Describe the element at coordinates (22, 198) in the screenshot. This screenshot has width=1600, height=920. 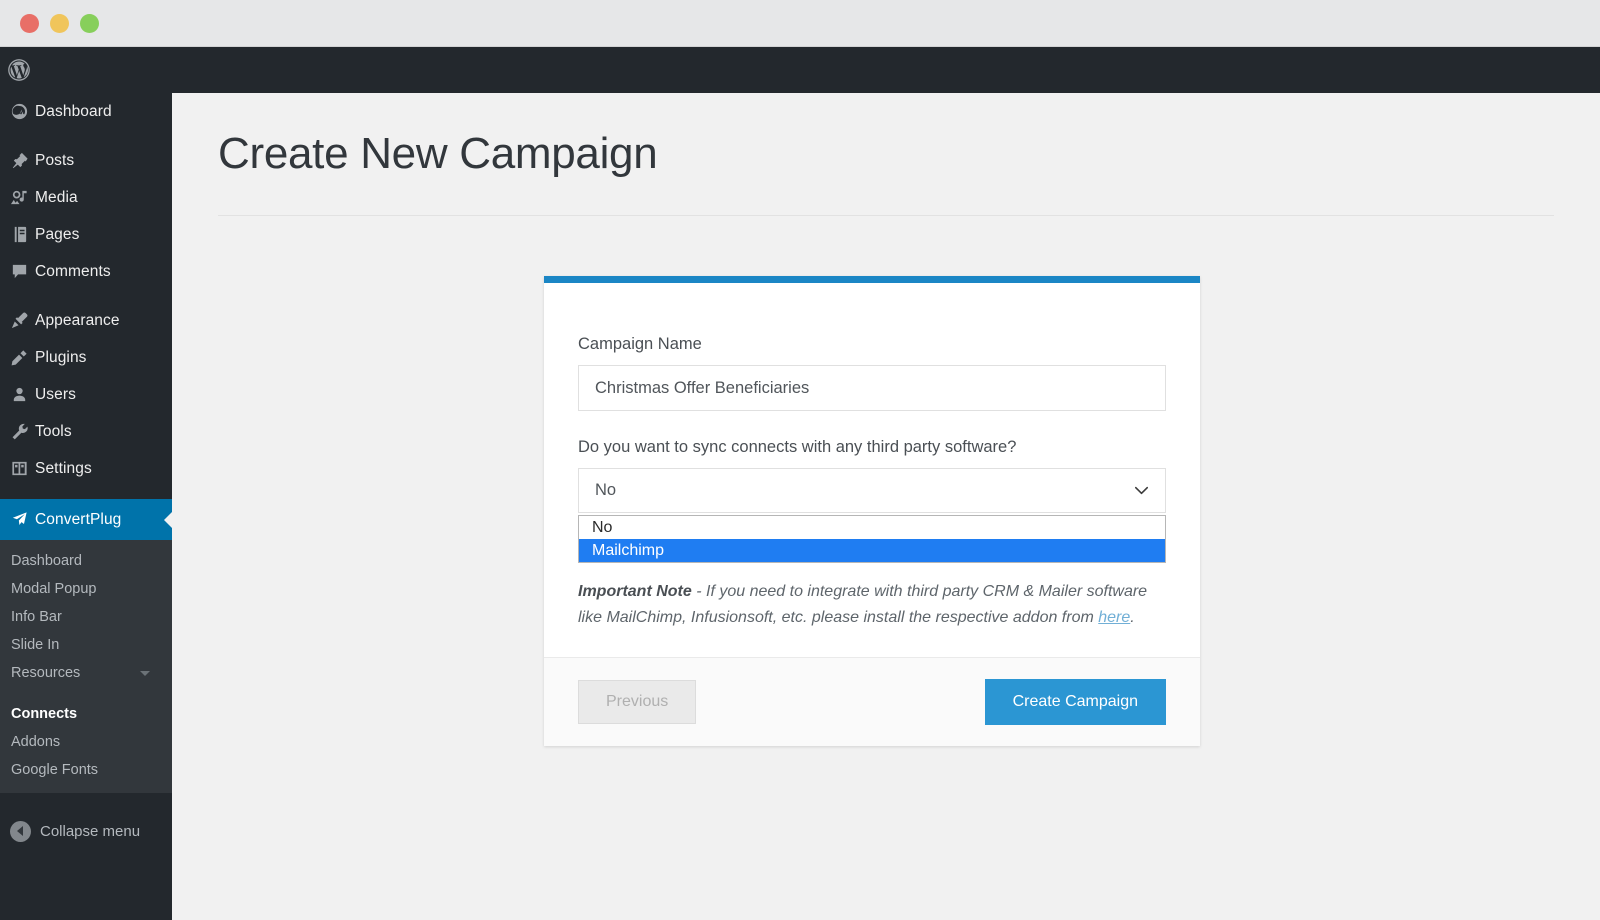
I see `media-icon` at that location.